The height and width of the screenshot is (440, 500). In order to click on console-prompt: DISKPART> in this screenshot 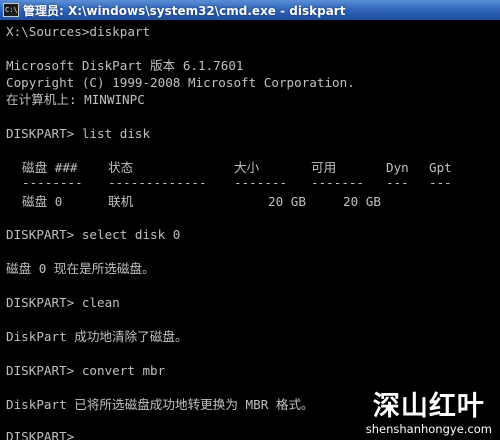, I will do `click(40, 434)`.